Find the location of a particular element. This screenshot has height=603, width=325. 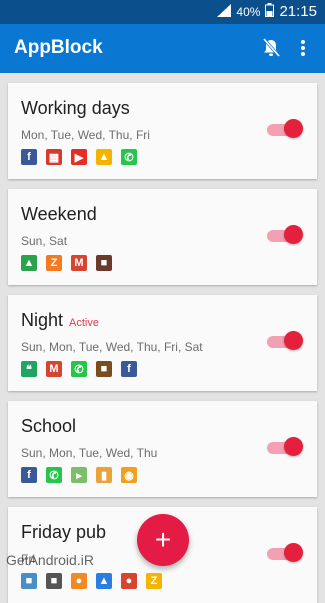

blocked-apps: f ✆ ▸ ▮ ◉ is located at coordinates (79, 475).